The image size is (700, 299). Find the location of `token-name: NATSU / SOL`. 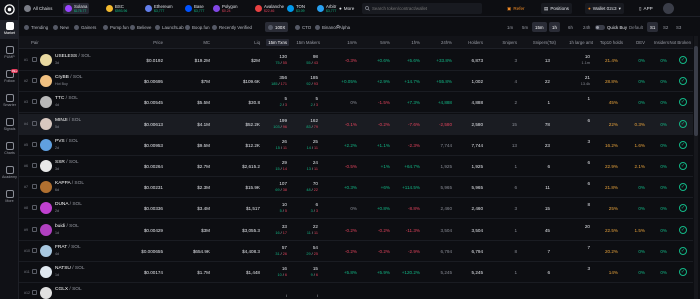

token-name: NATSU / SOL is located at coordinates (70, 268).